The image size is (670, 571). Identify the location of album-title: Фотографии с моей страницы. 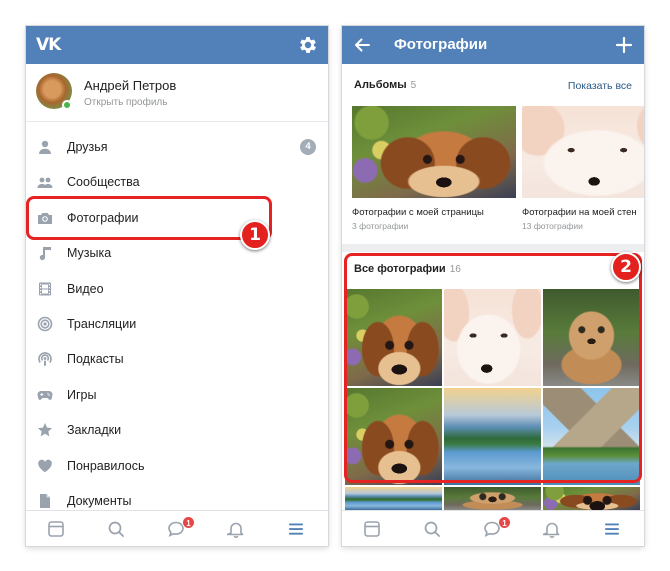
(418, 212).